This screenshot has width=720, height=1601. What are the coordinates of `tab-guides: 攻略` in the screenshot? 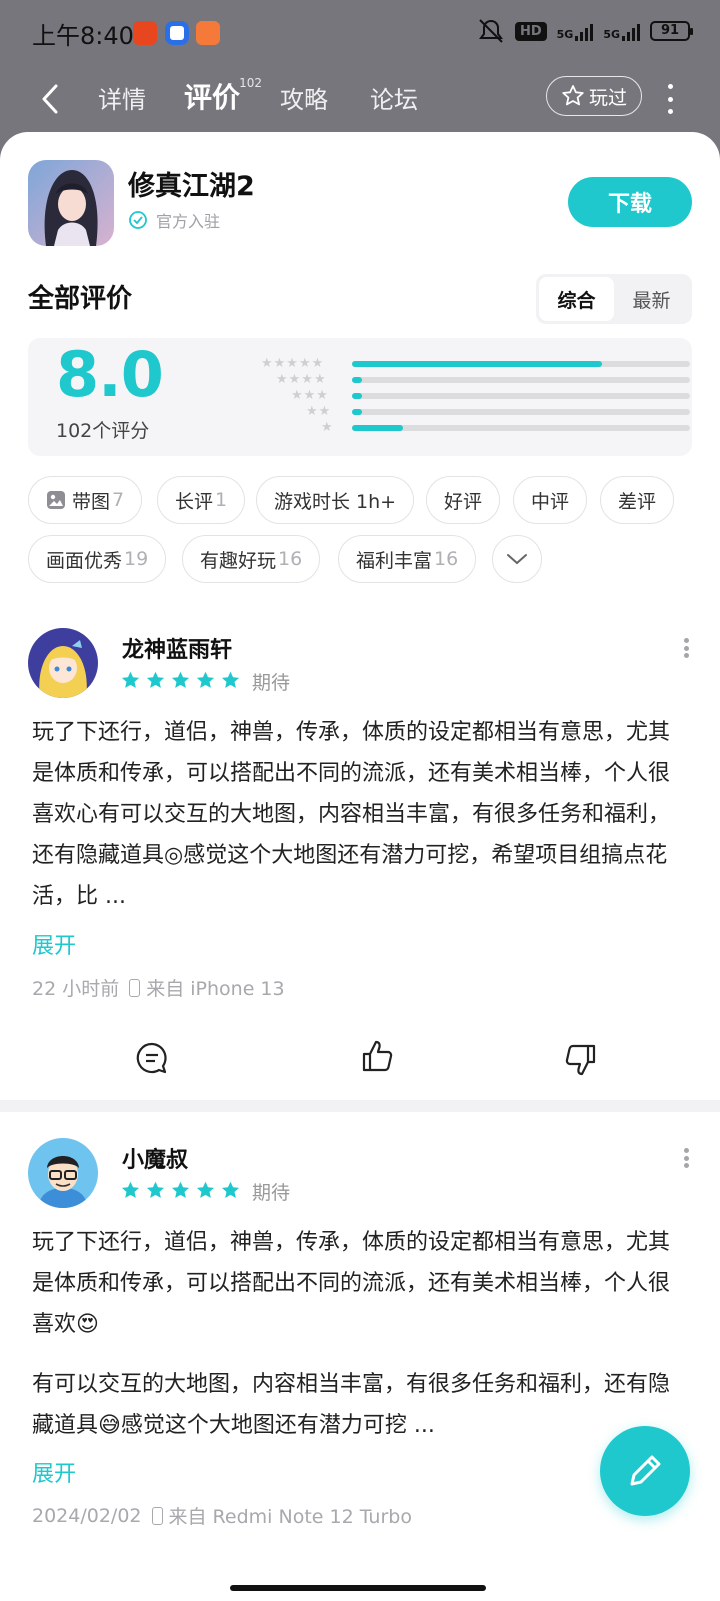 It's located at (304, 97).